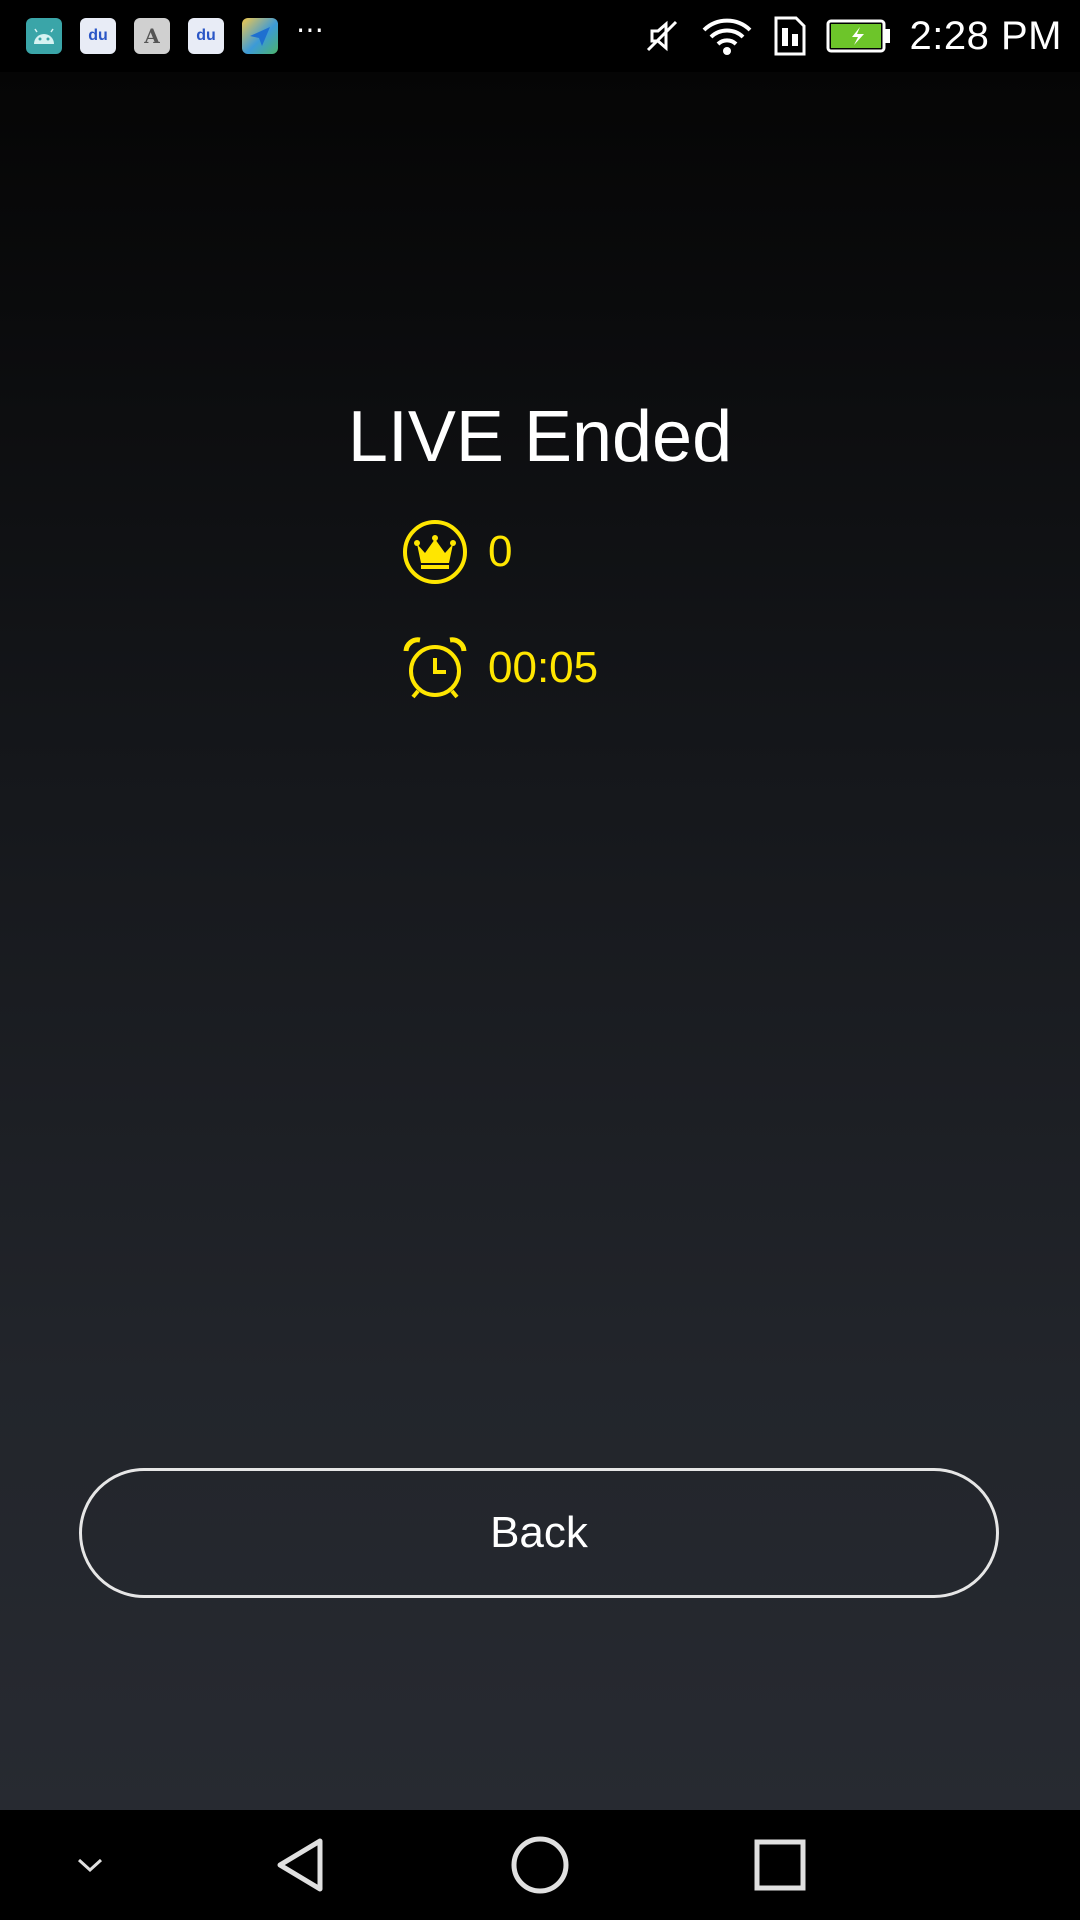  I want to click on more-notifications-icon: ⋯, so click(310, 29).